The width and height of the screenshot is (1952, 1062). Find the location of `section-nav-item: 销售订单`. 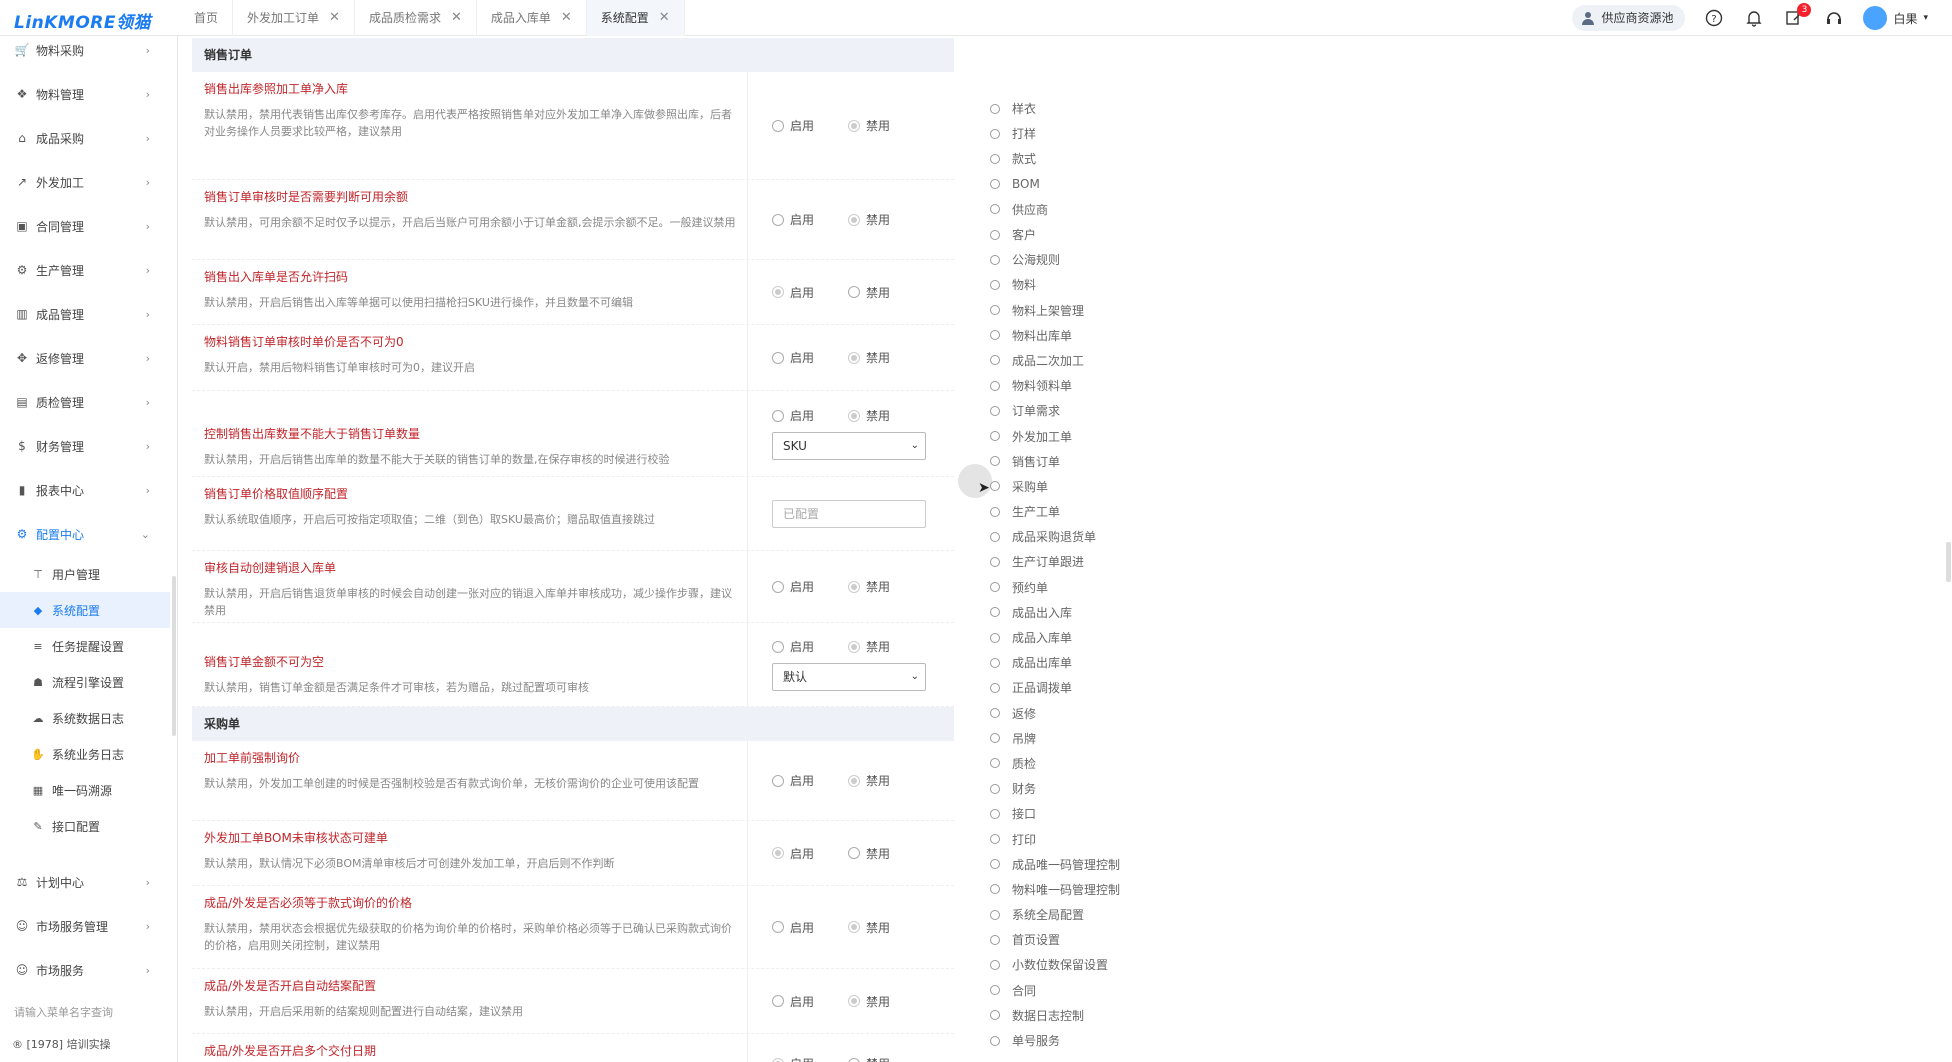

section-nav-item: 销售订单 is located at coordinates (1090, 461).